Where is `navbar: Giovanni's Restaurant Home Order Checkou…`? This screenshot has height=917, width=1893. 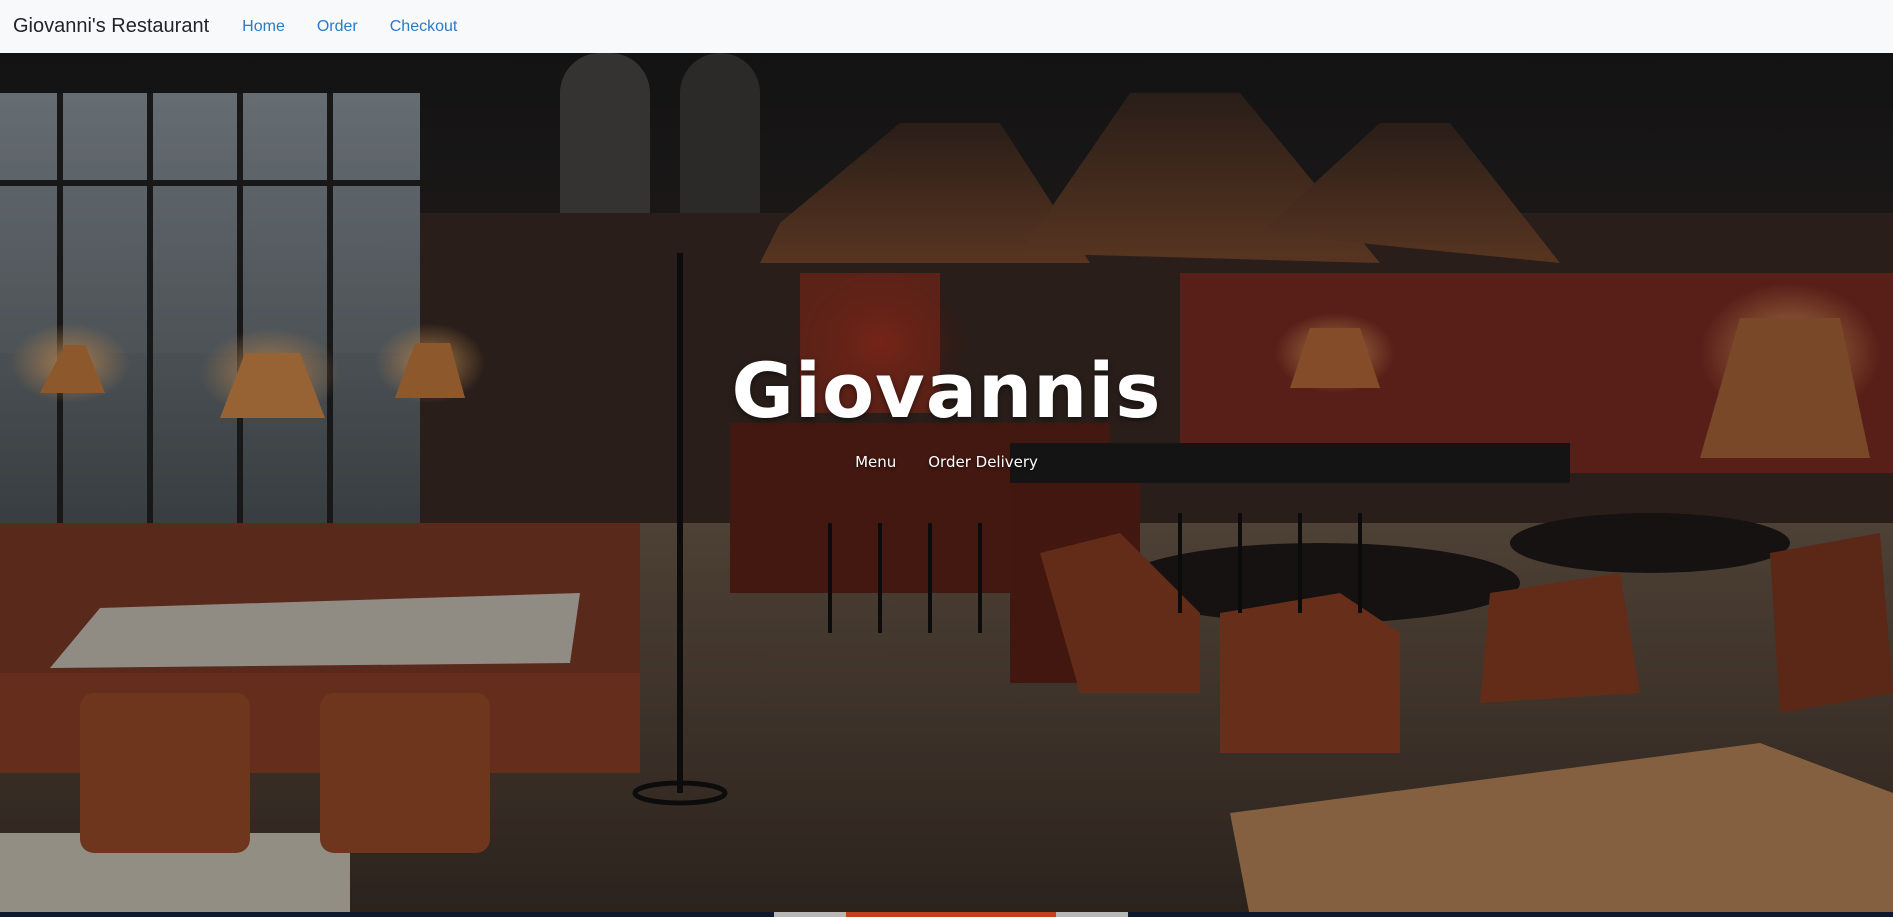 navbar: Giovanni's Restaurant Home Order Checkou… is located at coordinates (946, 26).